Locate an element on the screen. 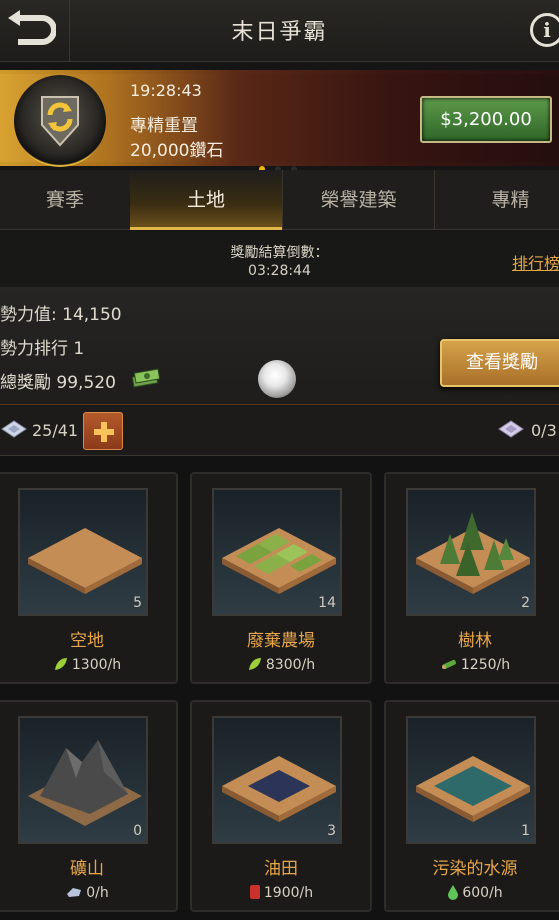  land-name: 廢棄農場 is located at coordinates (281, 641).